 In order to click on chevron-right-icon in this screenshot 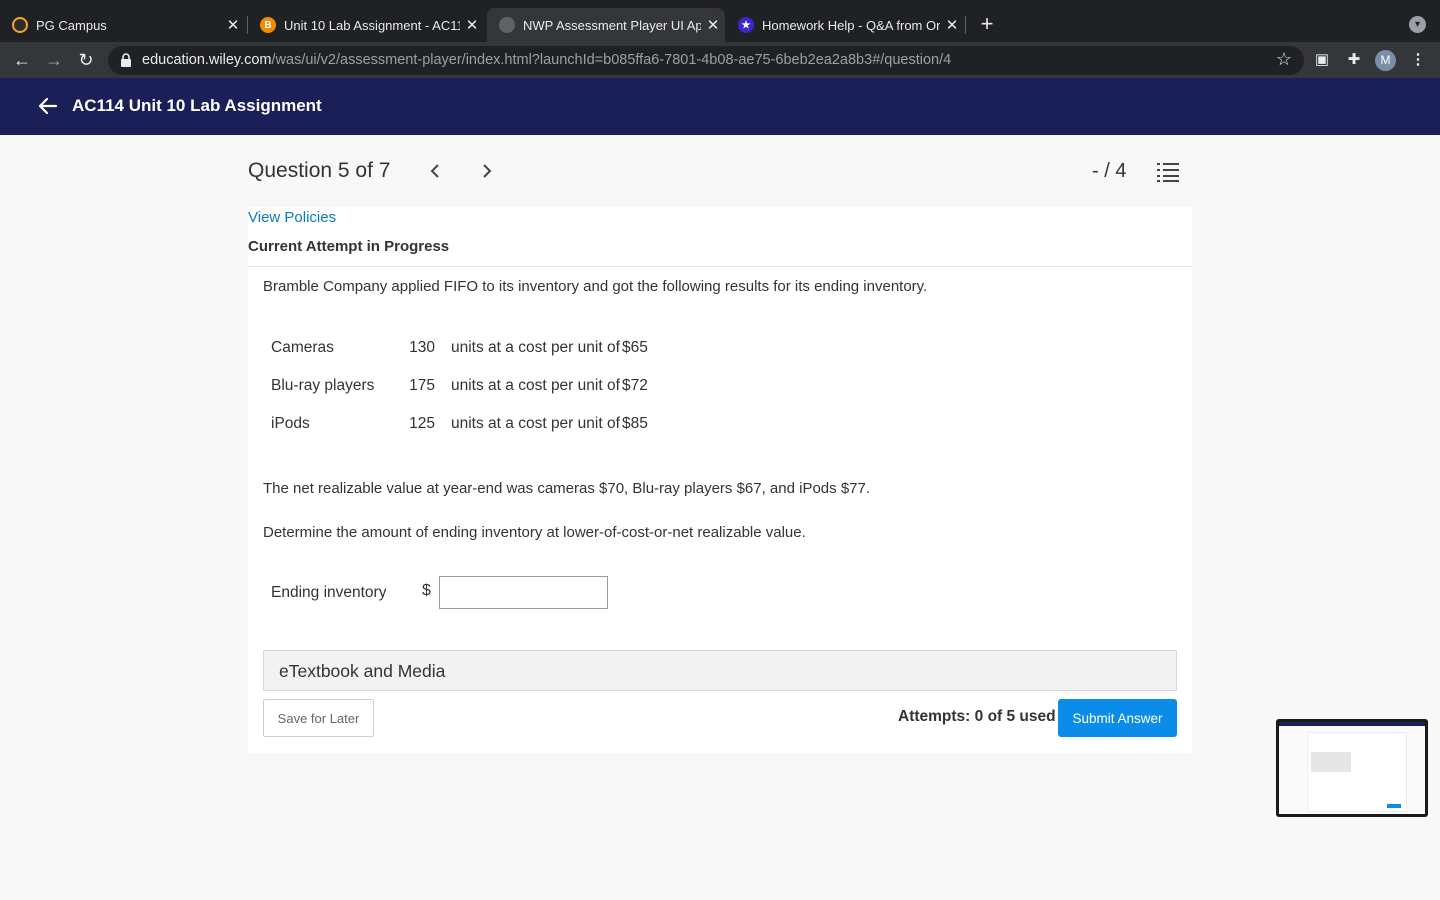, I will do `click(487, 171)`.